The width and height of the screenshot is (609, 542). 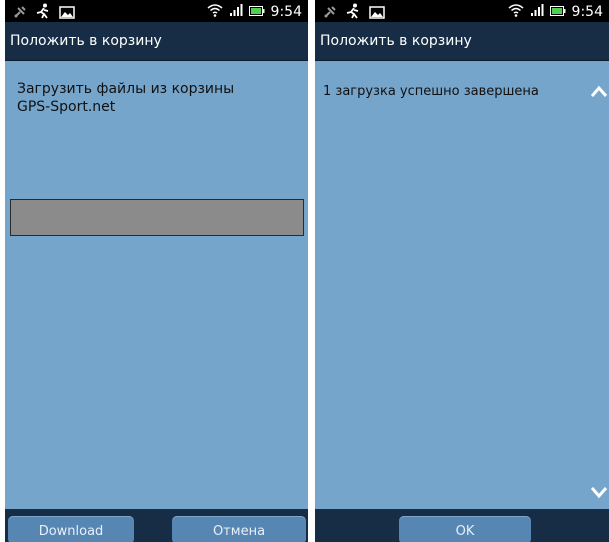 What do you see at coordinates (599, 89) in the screenshot?
I see `chevron-up-icon` at bounding box center [599, 89].